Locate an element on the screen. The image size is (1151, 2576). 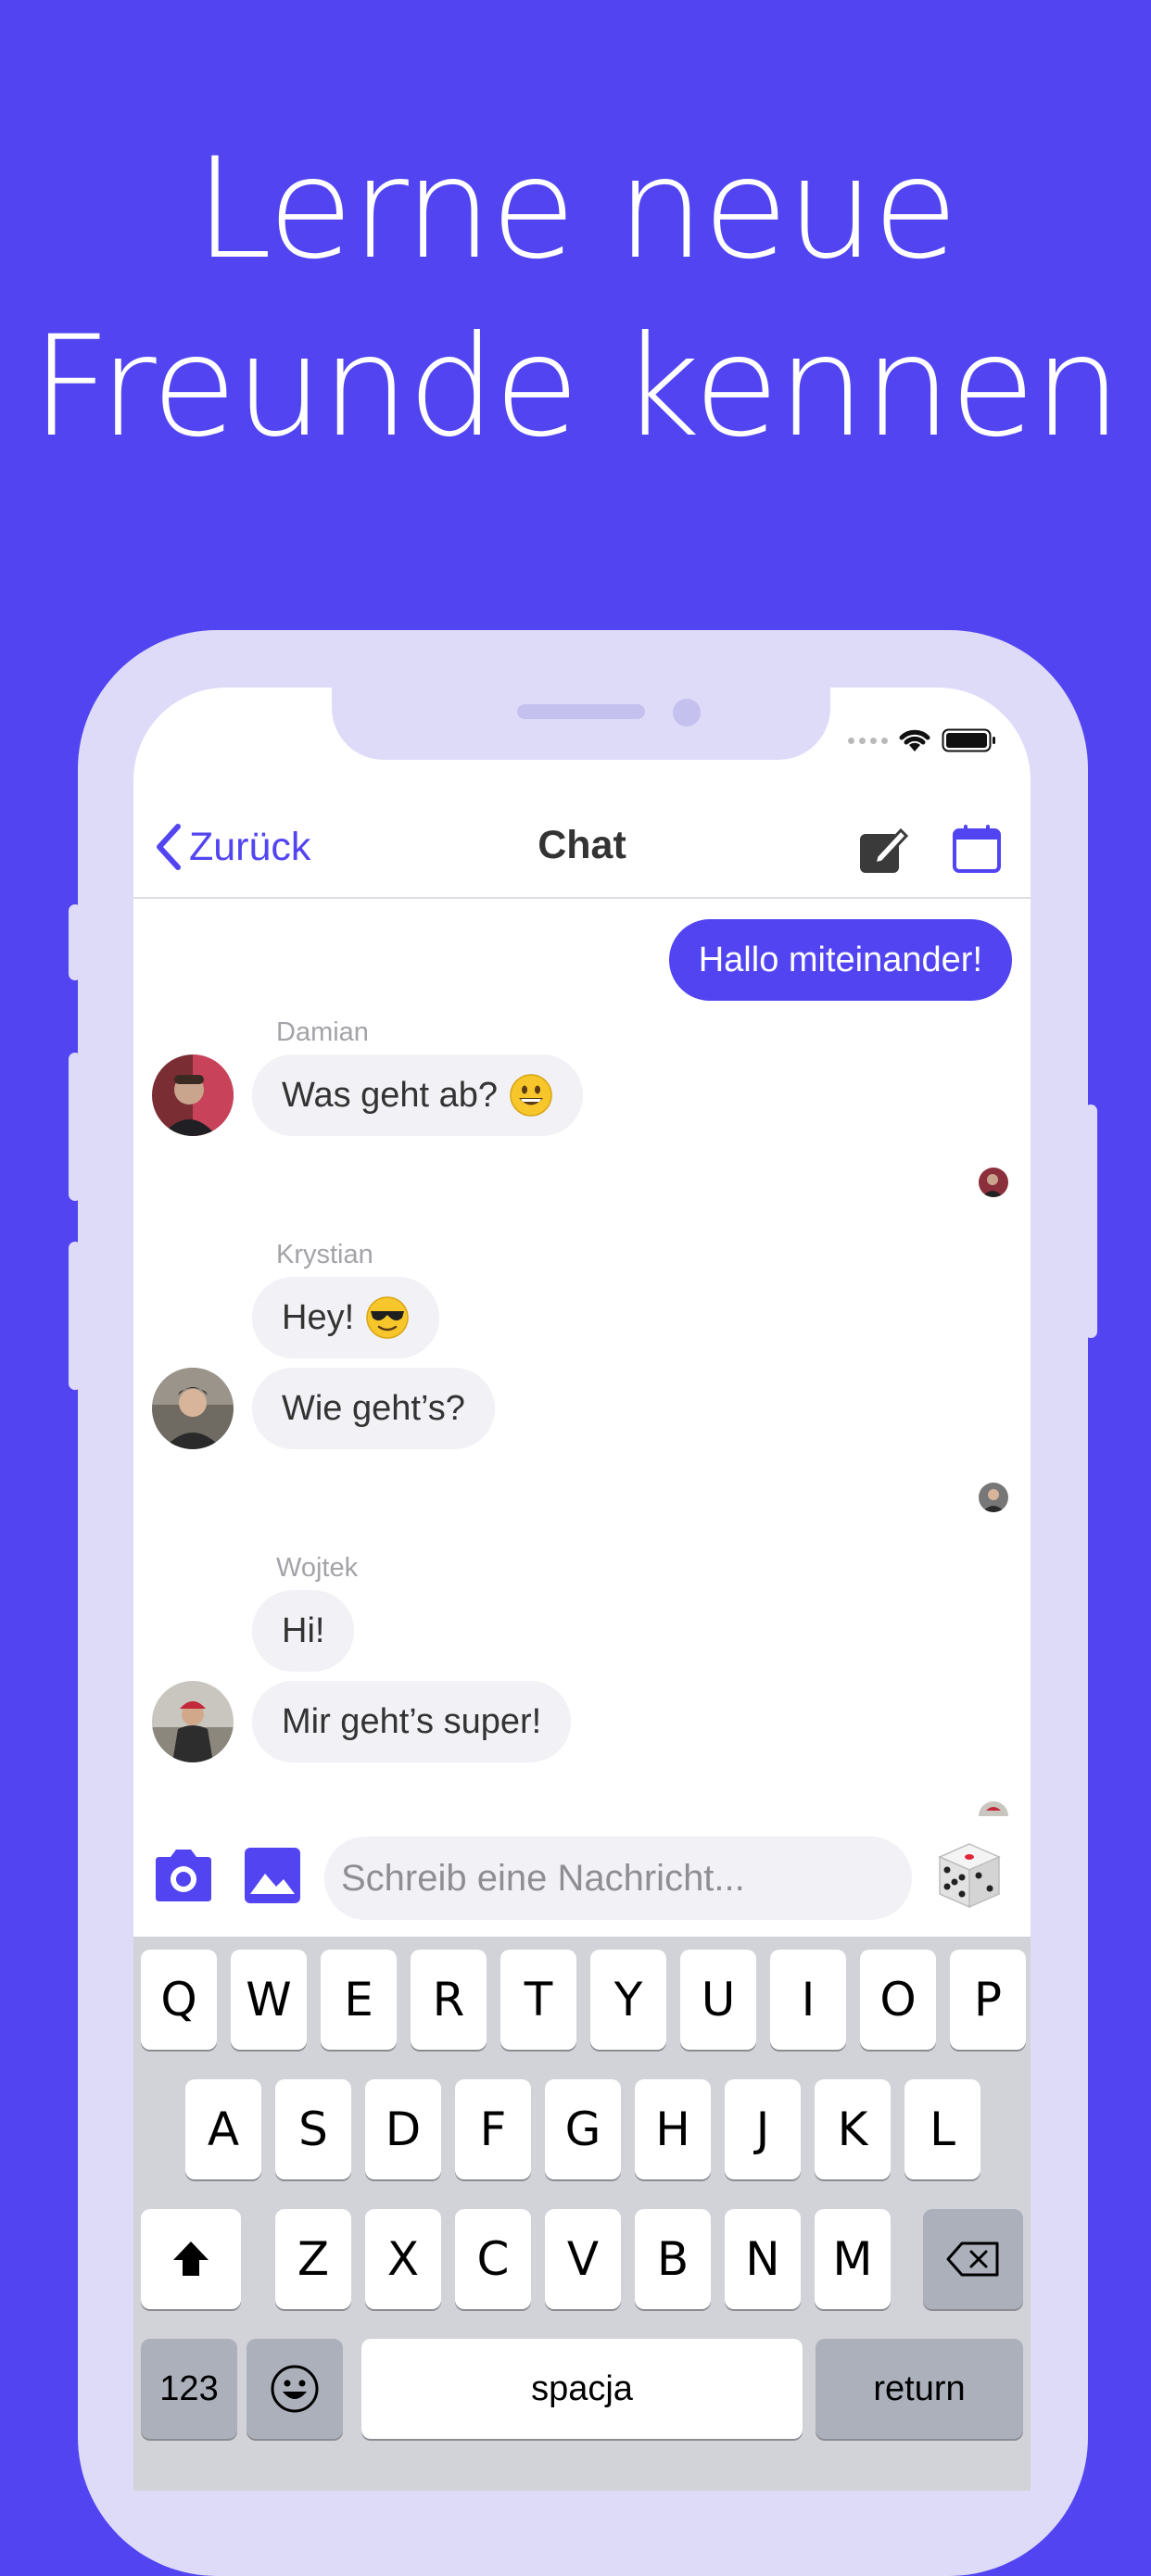
sender-name: Krystian is located at coordinates (324, 1254).